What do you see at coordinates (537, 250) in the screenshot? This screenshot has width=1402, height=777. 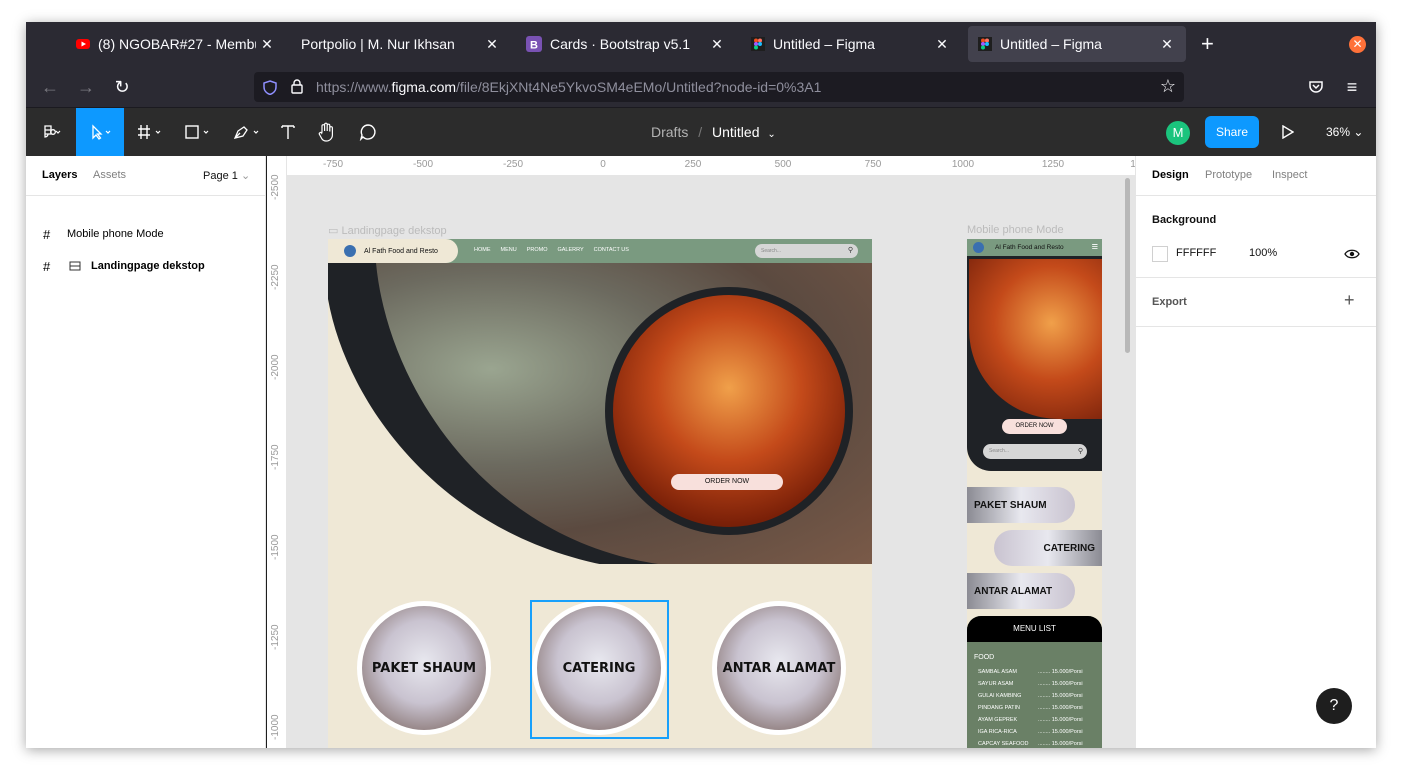 I see `nav-promo: PROMO` at bounding box center [537, 250].